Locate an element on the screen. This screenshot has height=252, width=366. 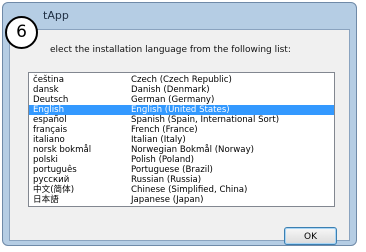
language-item: polski Polish (Poland) is located at coordinates (181, 160).